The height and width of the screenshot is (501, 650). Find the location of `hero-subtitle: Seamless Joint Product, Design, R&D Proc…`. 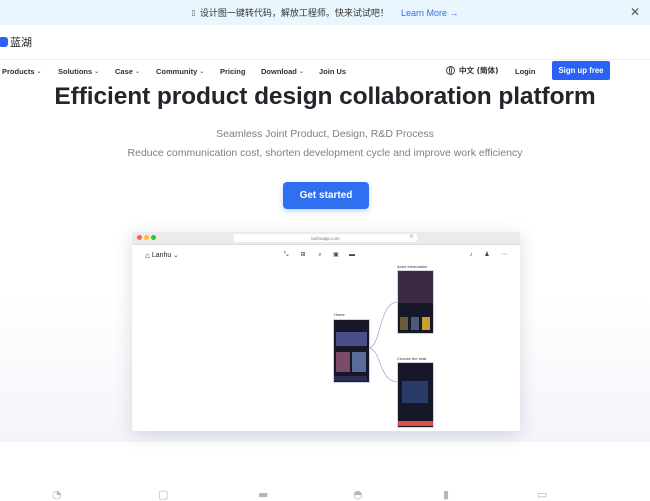

hero-subtitle: Seamless Joint Product, Design, R&D Proc… is located at coordinates (325, 134).